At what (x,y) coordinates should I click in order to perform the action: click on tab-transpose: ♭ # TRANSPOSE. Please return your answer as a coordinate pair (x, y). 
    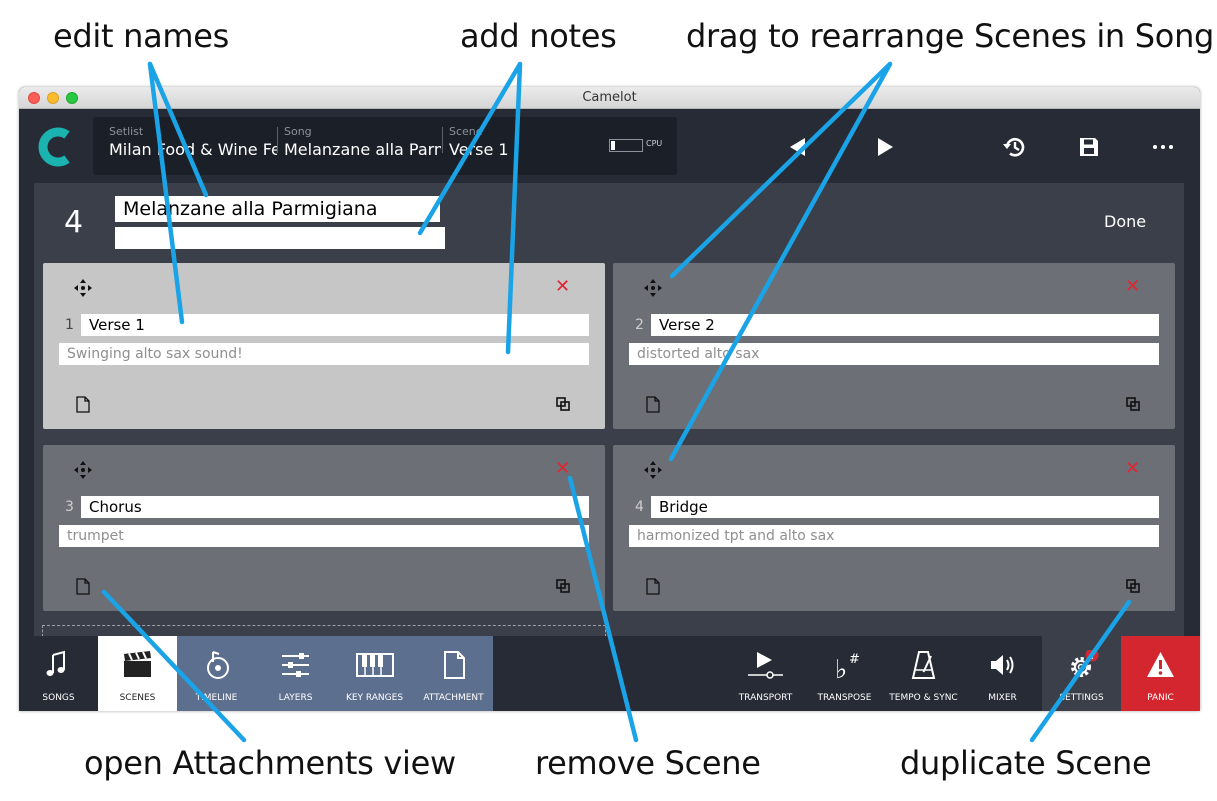
    Looking at the image, I should click on (844, 673).